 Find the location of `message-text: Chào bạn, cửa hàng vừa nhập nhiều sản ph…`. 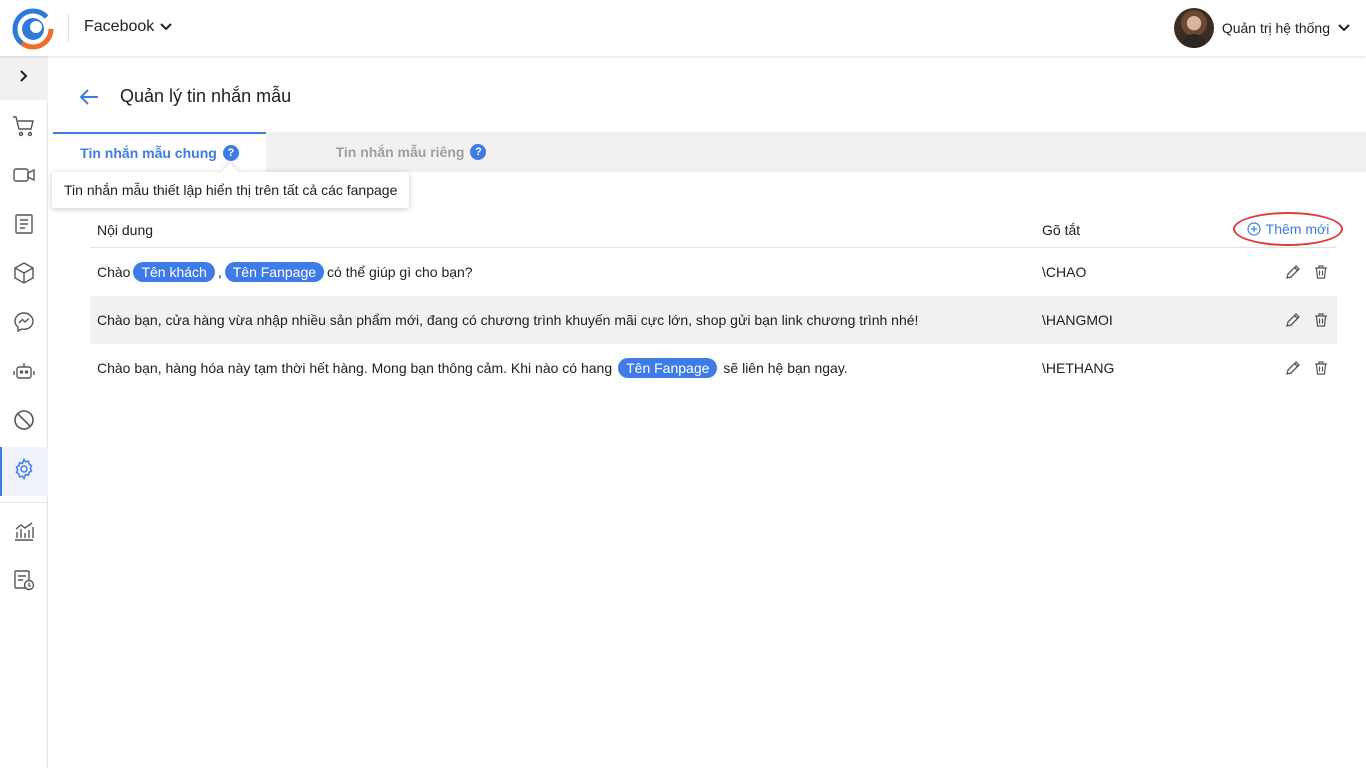

message-text: Chào bạn, cửa hàng vừa nhập nhiều sản ph… is located at coordinates (508, 320).